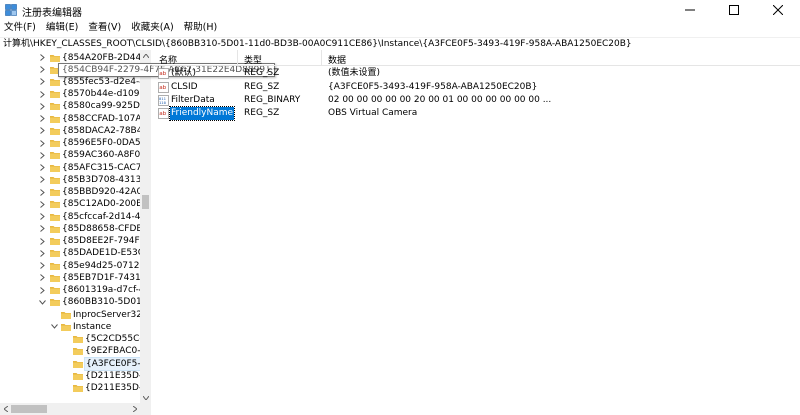 This screenshot has height=415, width=800. I want to click on value-type: REG_SZ, so click(262, 113).